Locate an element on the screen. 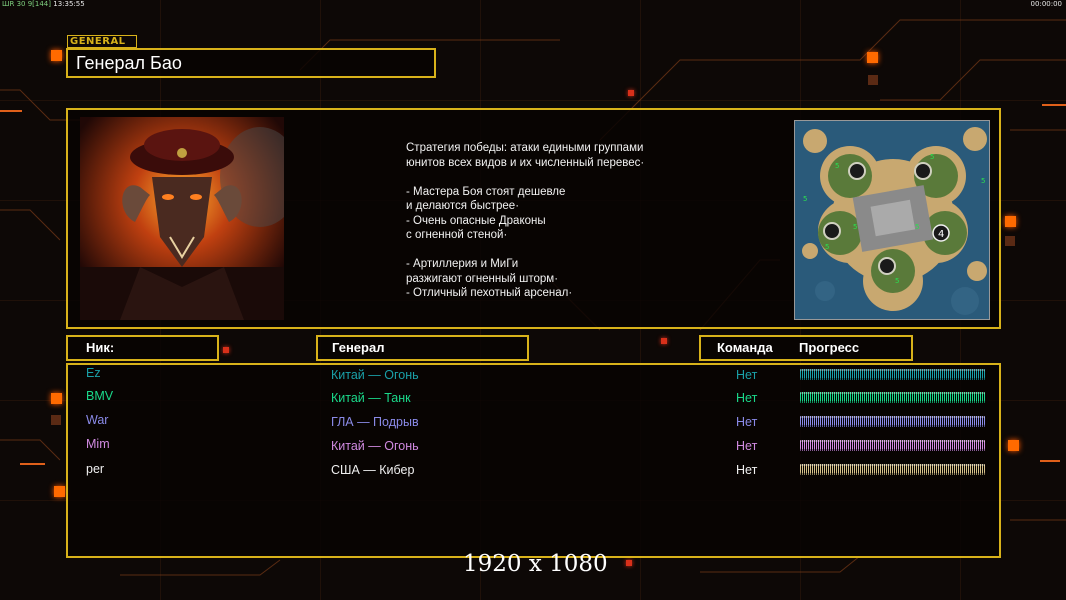 The width and height of the screenshot is (1066, 600). game-clock: 00:00:00 is located at coordinates (1046, 4).